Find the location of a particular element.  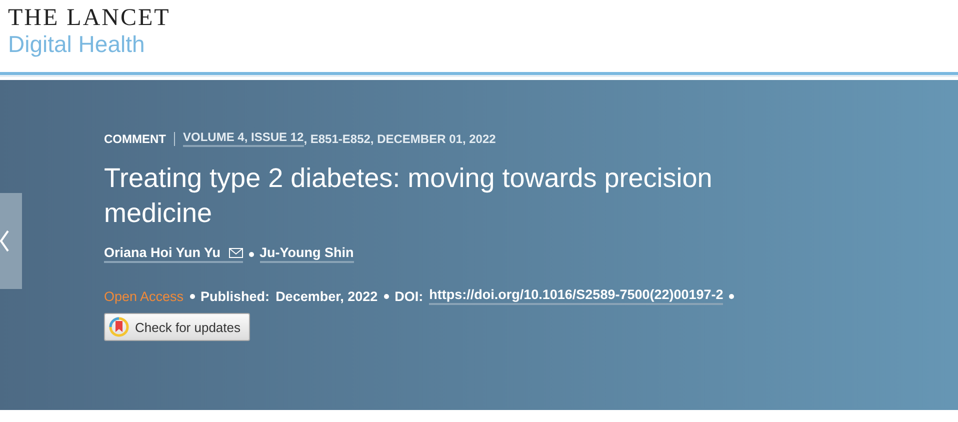

logo-subtitle: Digital Health is located at coordinates (76, 44).